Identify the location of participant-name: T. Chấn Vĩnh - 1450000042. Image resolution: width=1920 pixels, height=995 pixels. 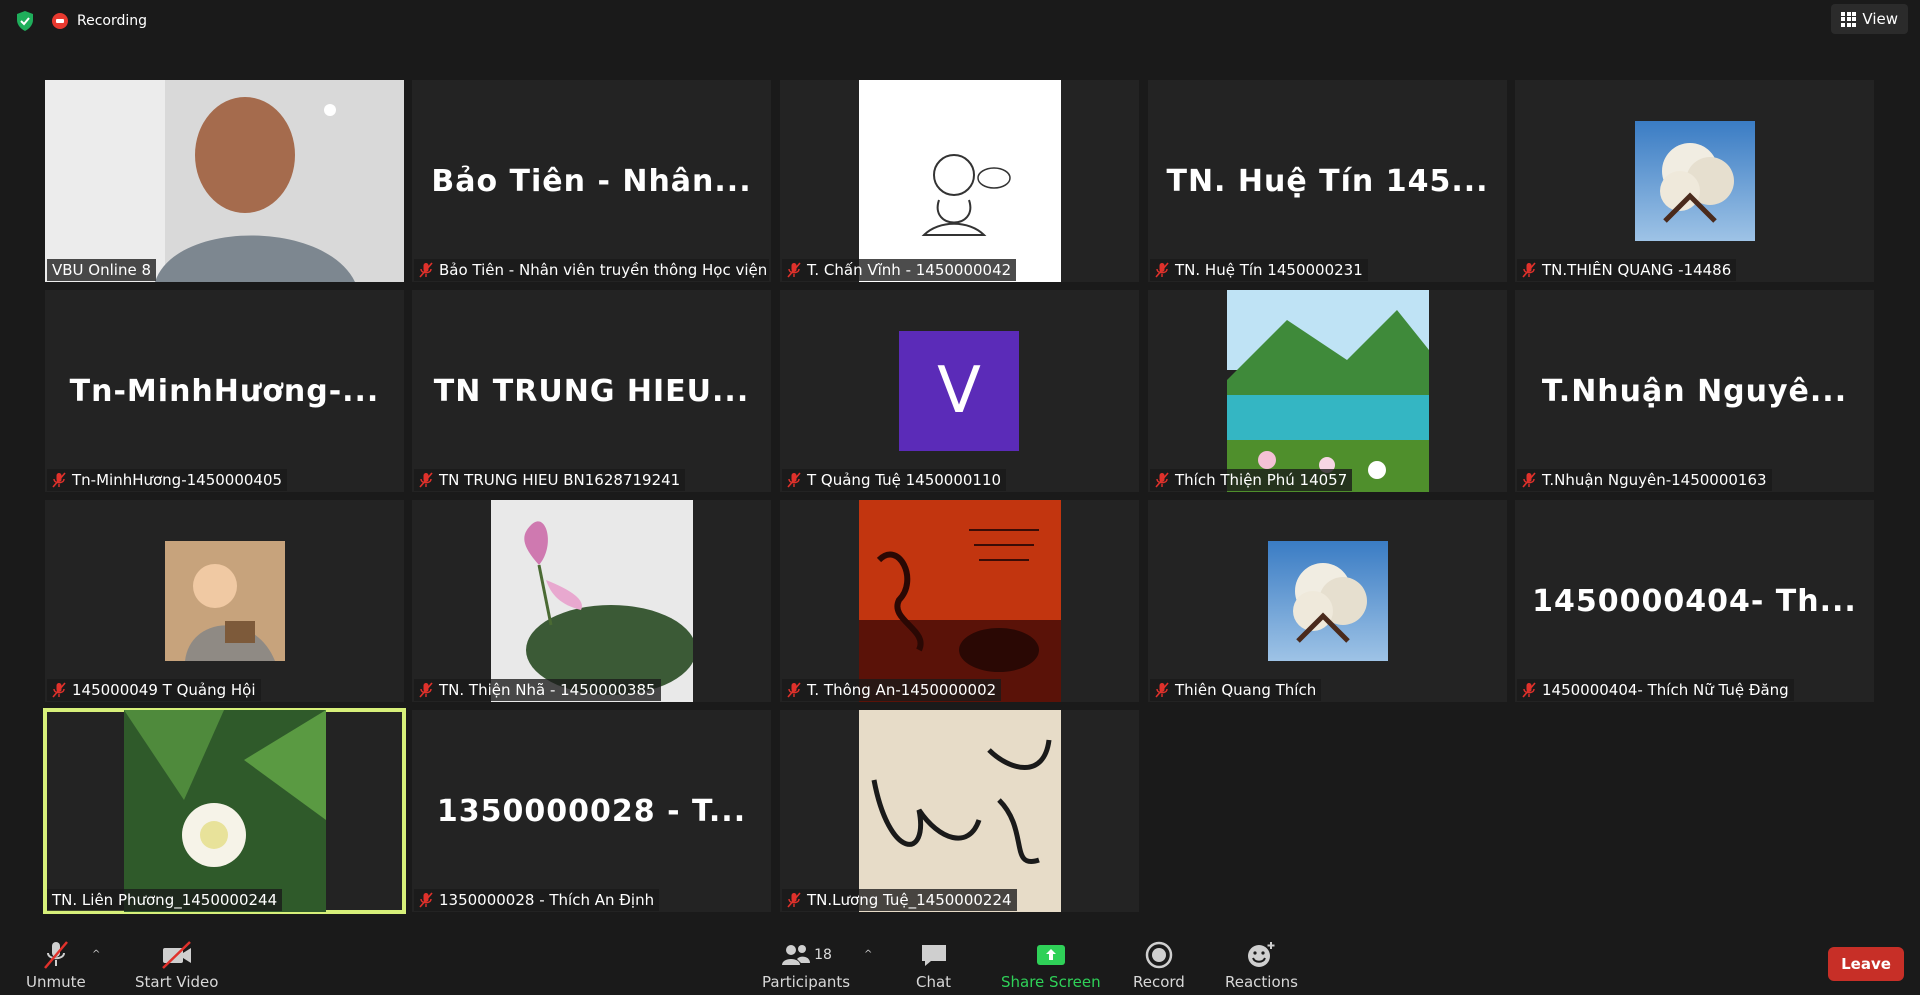
(909, 270).